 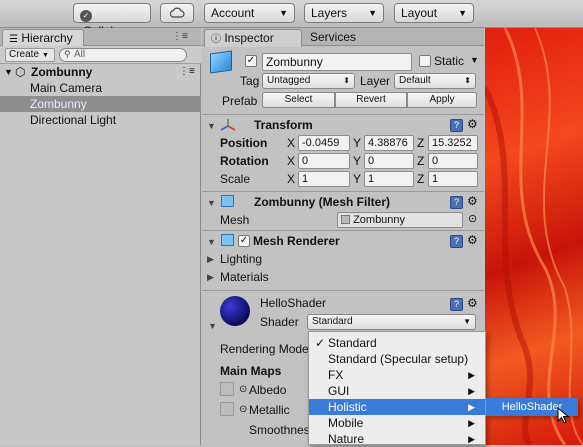 I want to click on axis-z-label: Z, so click(x=421, y=179).